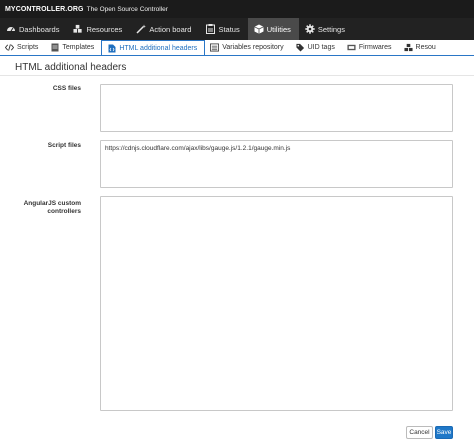 The width and height of the screenshot is (474, 444). I want to click on code-icon, so click(9, 47).